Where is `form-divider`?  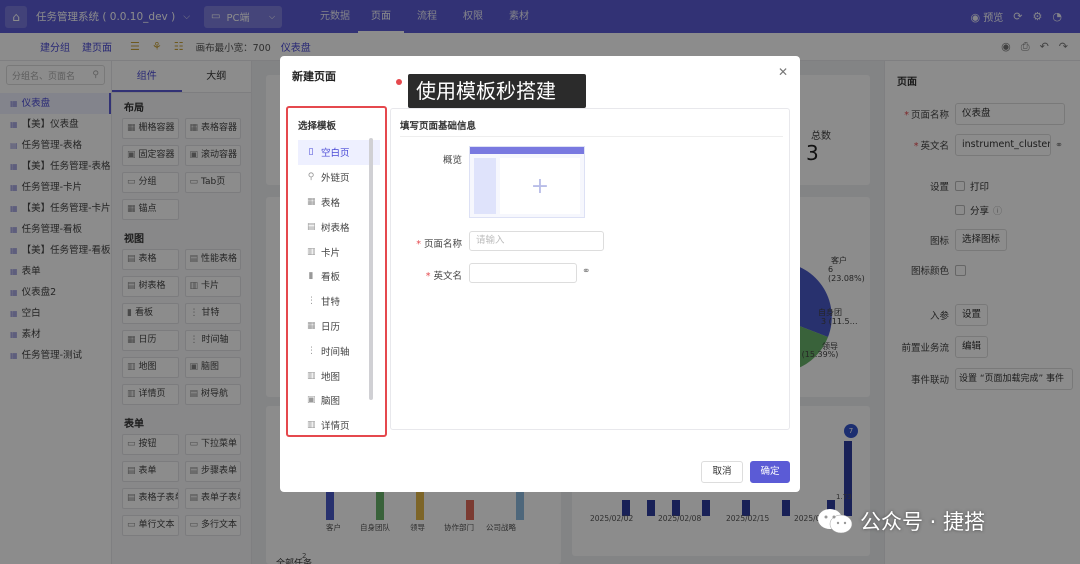 form-divider is located at coordinates (591, 136).